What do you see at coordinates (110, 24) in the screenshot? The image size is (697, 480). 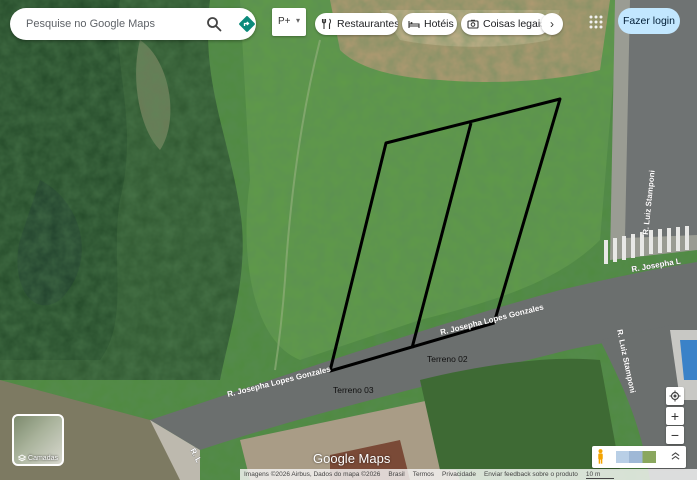 I see `search-input` at bounding box center [110, 24].